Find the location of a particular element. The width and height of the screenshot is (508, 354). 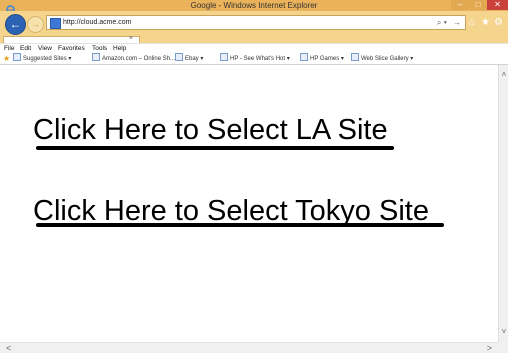

forward-button: → is located at coordinates (35, 24).